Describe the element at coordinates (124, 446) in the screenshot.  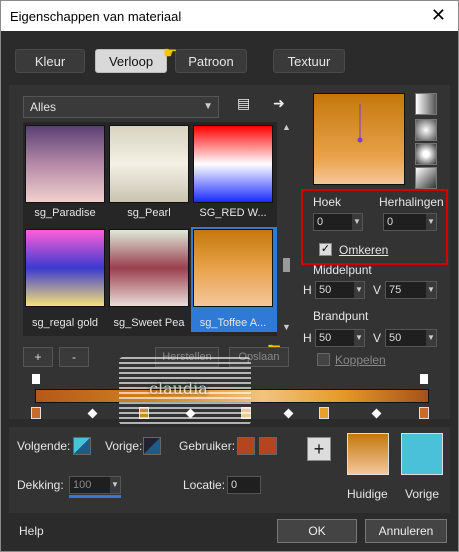
I see `vorige-label: Vorige:` at that location.